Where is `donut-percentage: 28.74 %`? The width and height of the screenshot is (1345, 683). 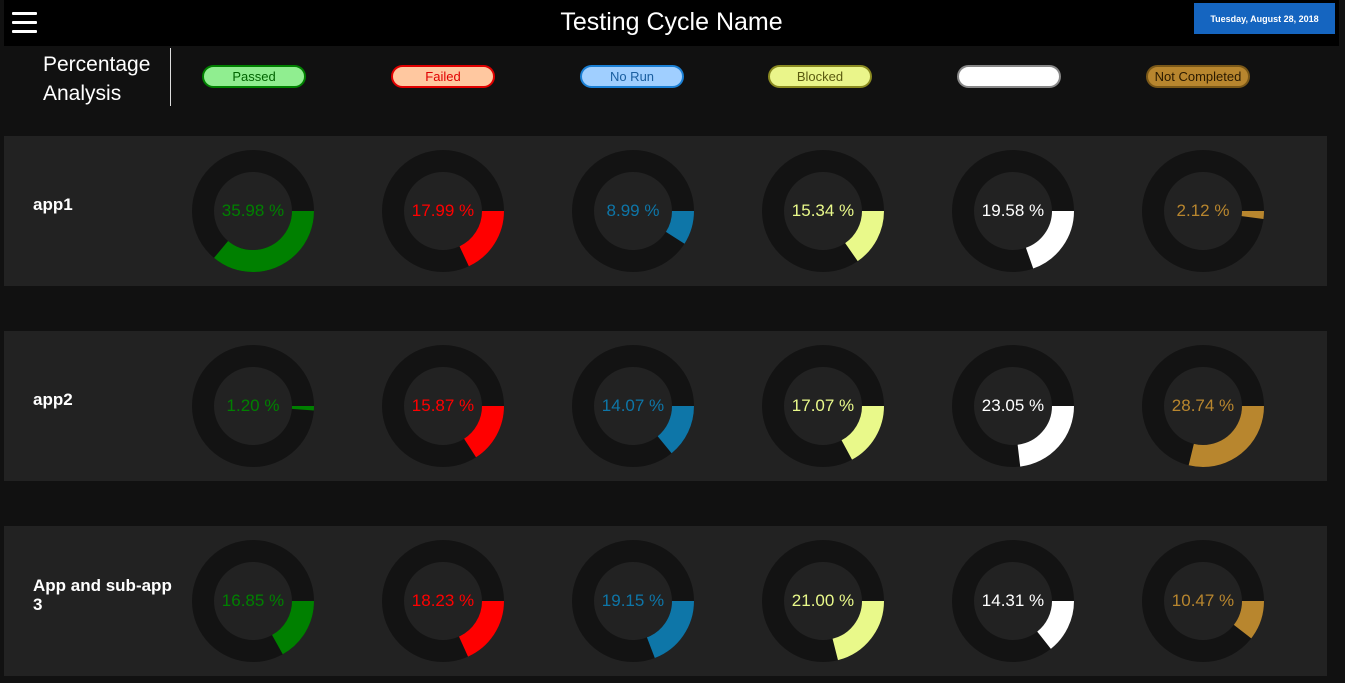 donut-percentage: 28.74 % is located at coordinates (1203, 405).